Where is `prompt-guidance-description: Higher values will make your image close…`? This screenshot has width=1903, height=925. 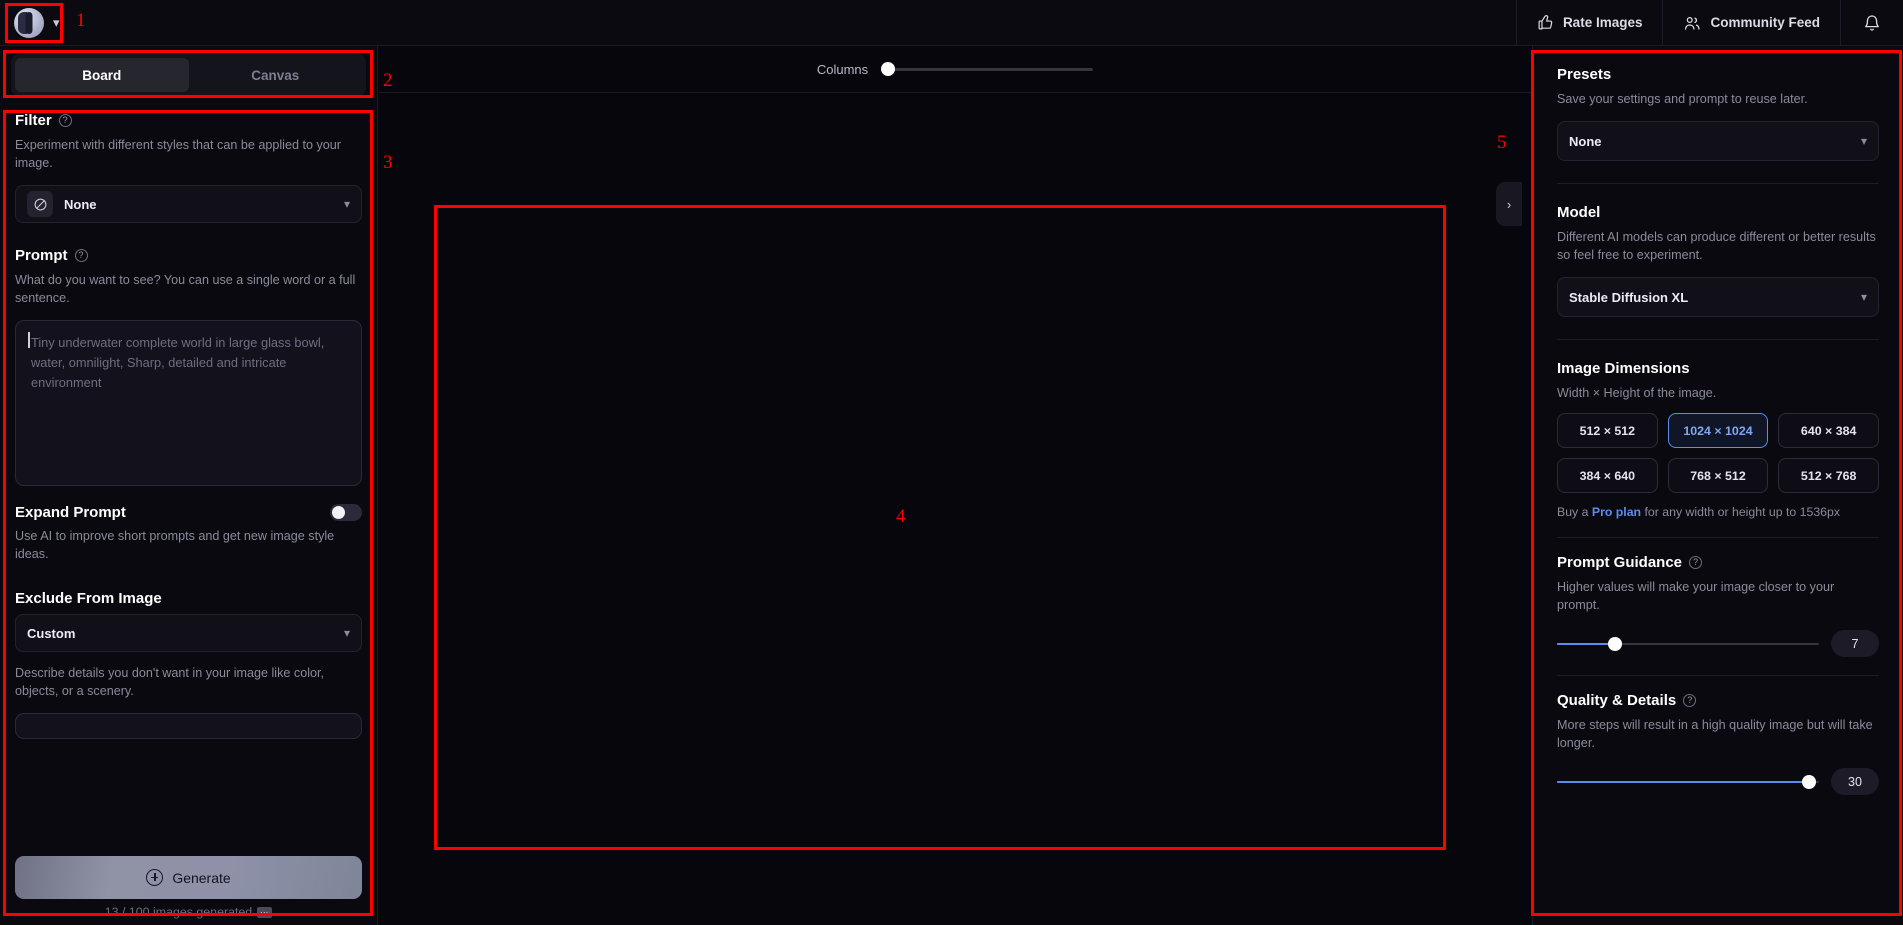 prompt-guidance-description: Higher values will make your image close… is located at coordinates (1696, 596).